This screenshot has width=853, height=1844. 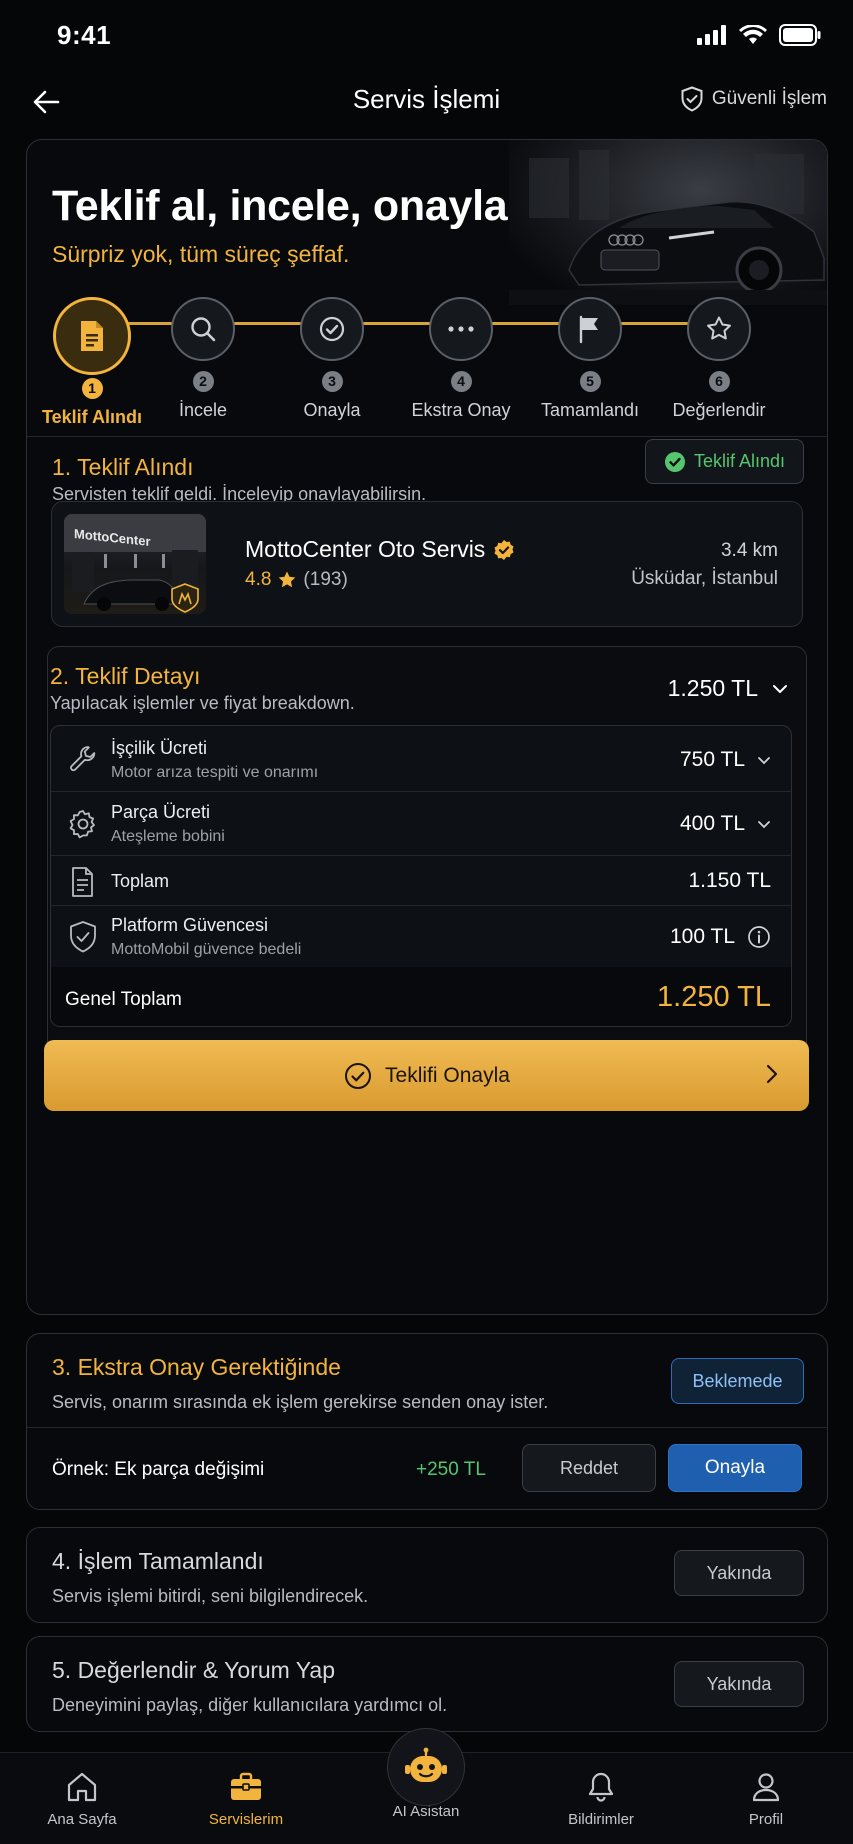 I want to click on pending-badge: Beklemede, so click(x=737, y=1381).